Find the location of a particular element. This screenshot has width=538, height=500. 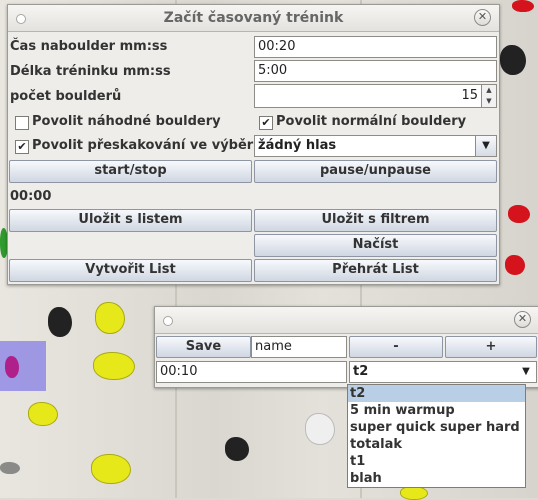

minus-button: - is located at coordinates (396, 347).